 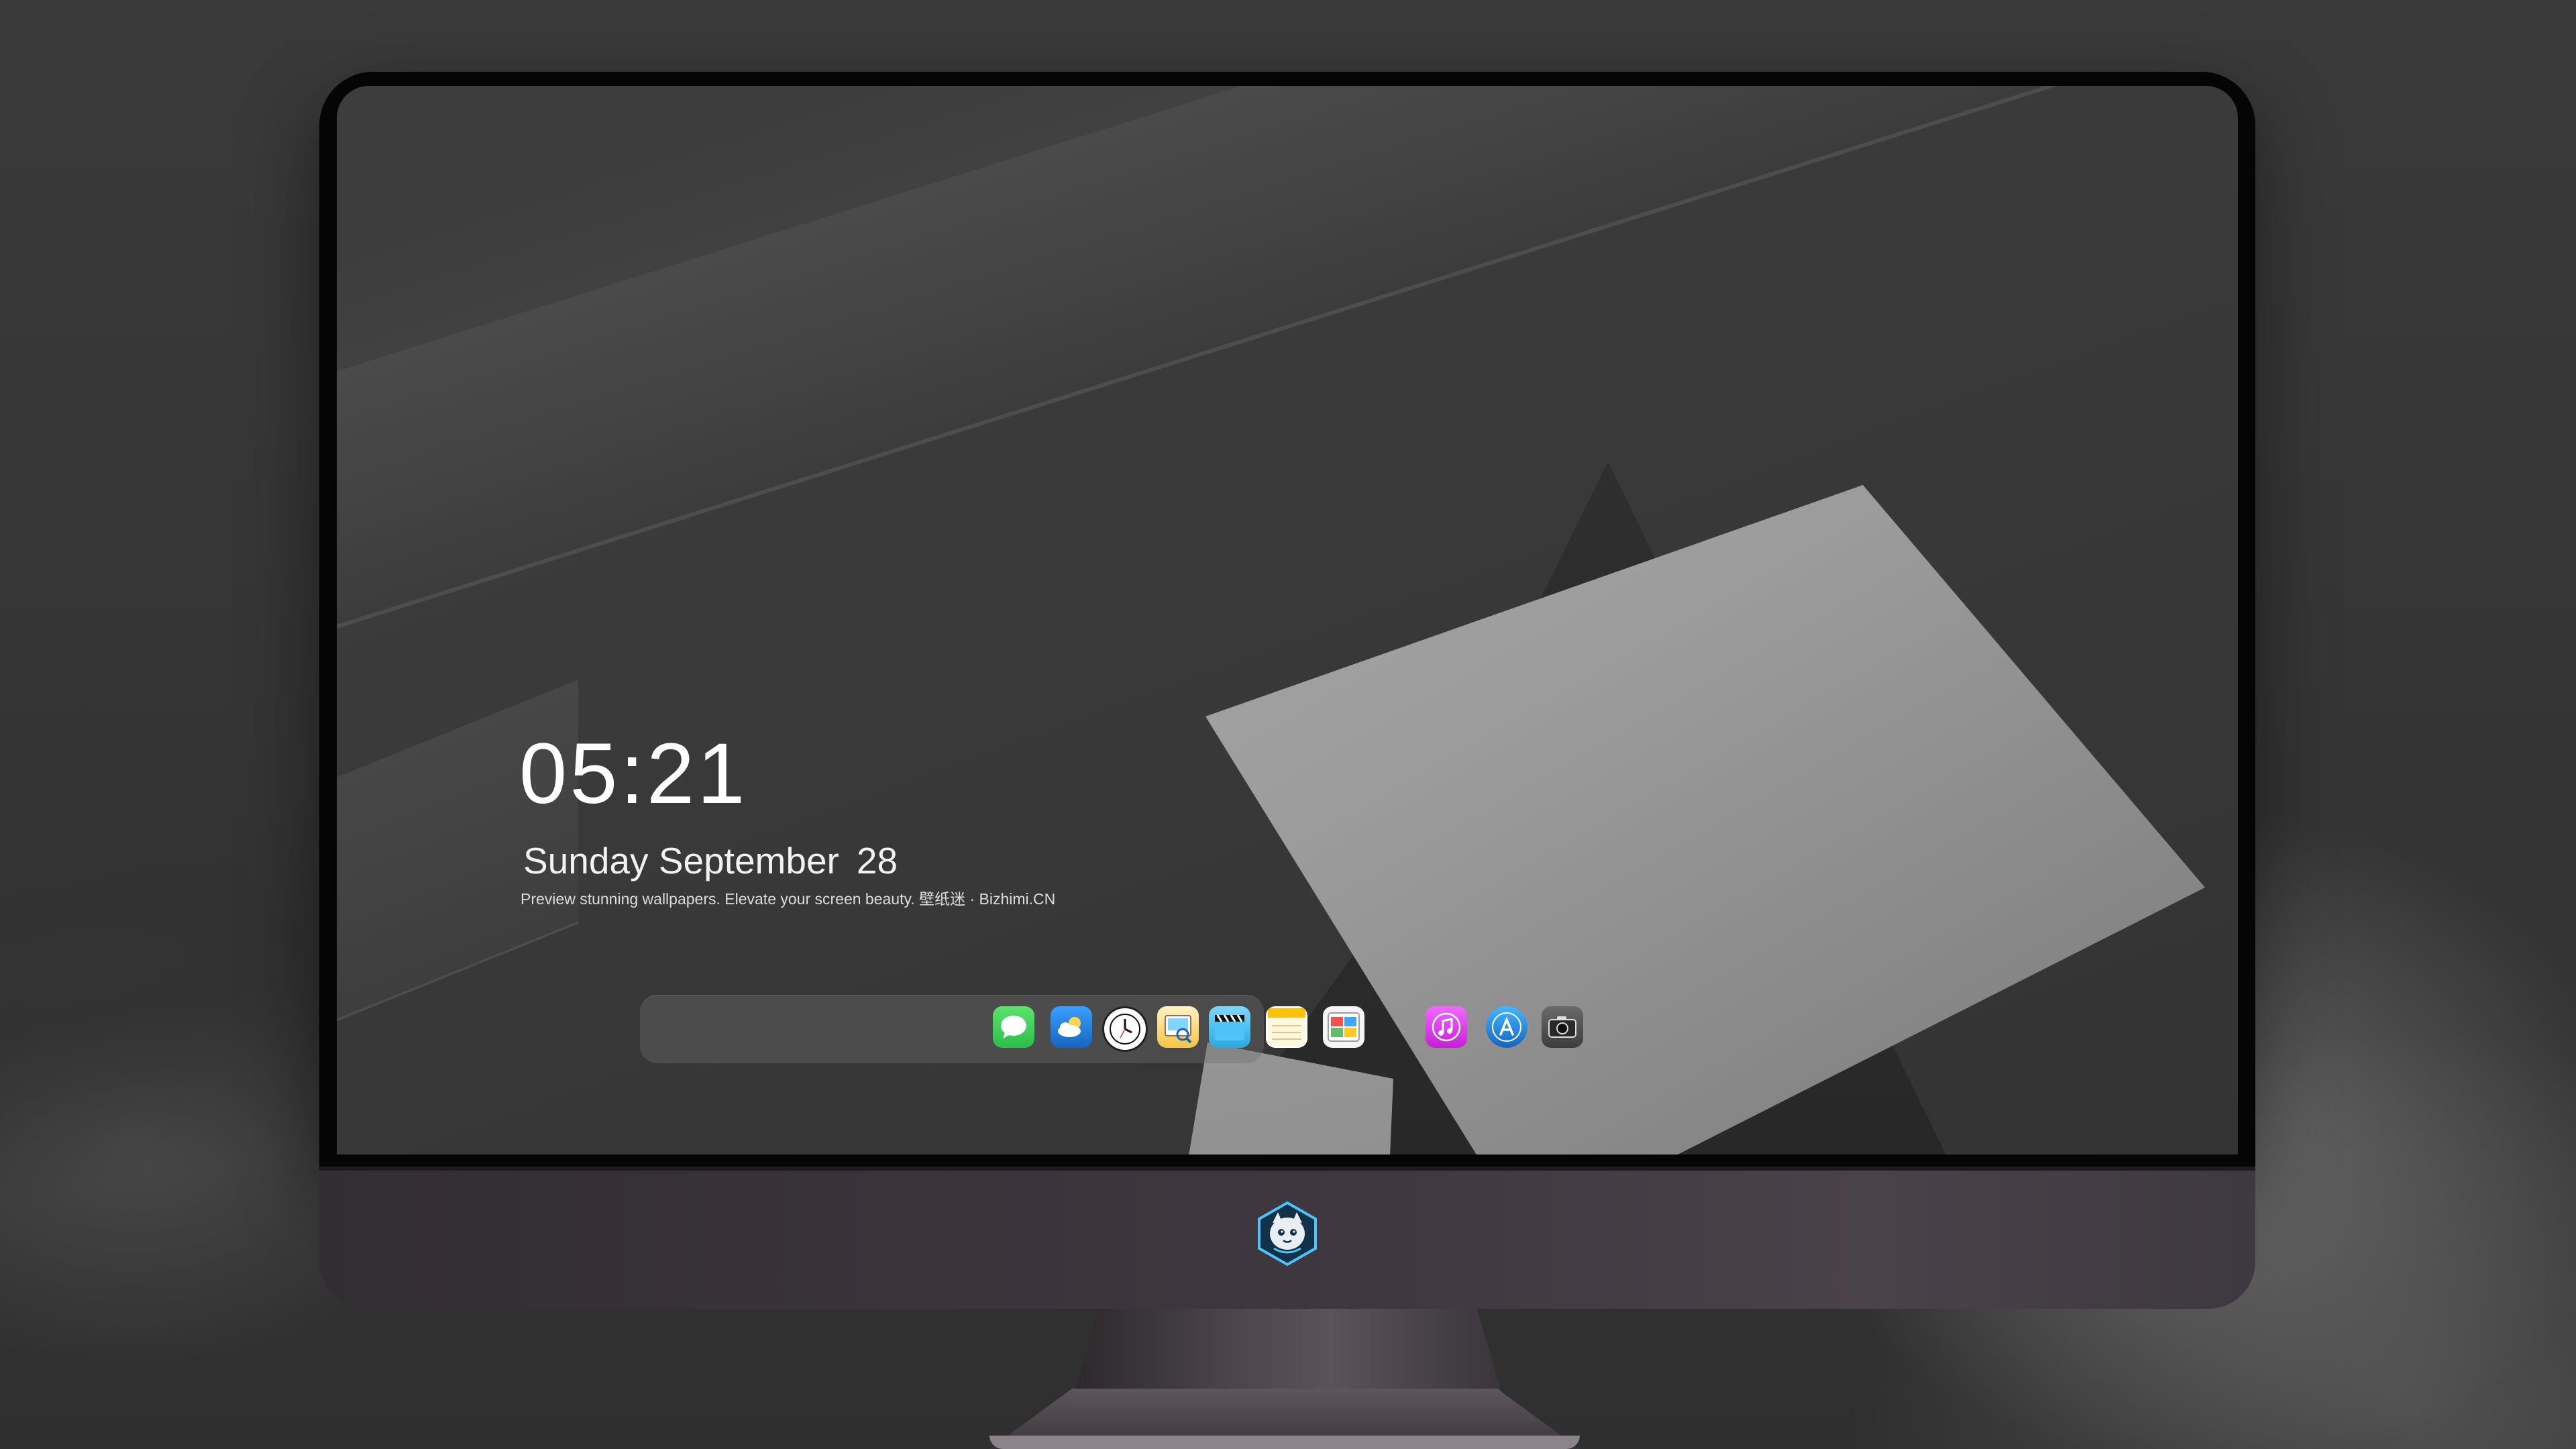 What do you see at coordinates (1125, 1029) in the screenshot?
I see `clock-icon` at bounding box center [1125, 1029].